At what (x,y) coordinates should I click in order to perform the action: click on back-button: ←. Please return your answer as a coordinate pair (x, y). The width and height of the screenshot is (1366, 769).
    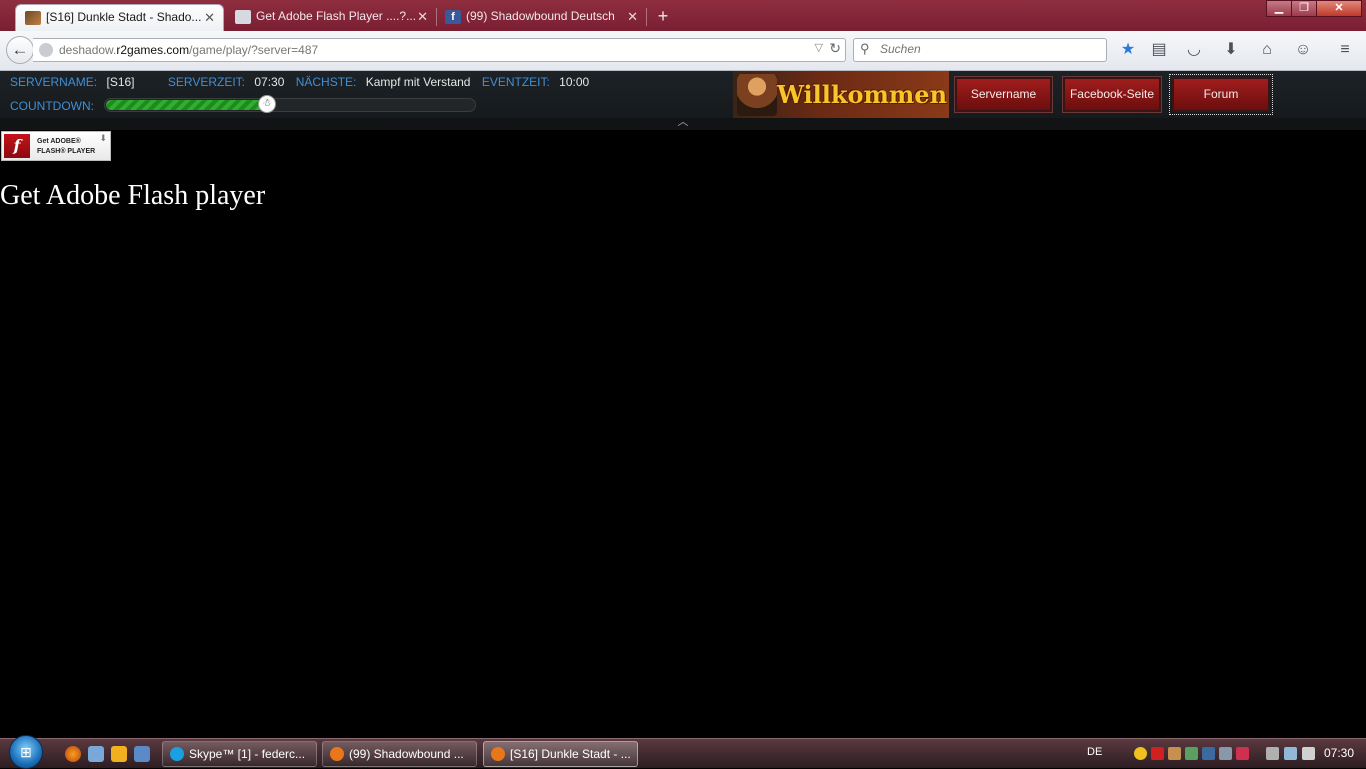
    Looking at the image, I should click on (20, 50).